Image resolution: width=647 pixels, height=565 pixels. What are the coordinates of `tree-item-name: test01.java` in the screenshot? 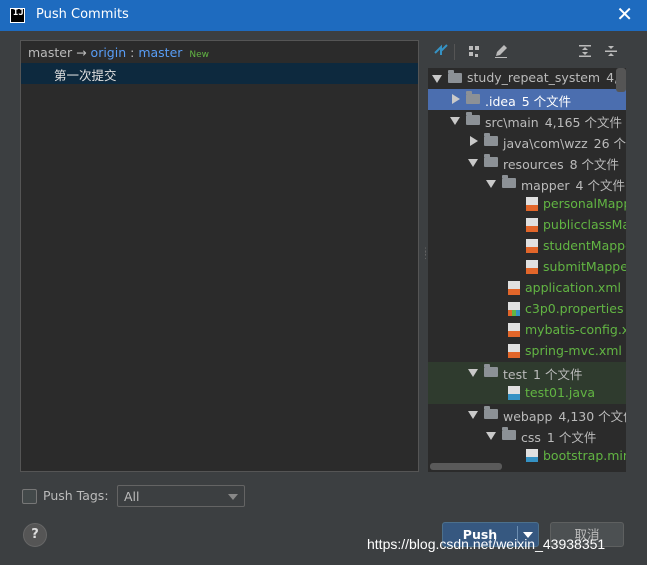 It's located at (560, 392).